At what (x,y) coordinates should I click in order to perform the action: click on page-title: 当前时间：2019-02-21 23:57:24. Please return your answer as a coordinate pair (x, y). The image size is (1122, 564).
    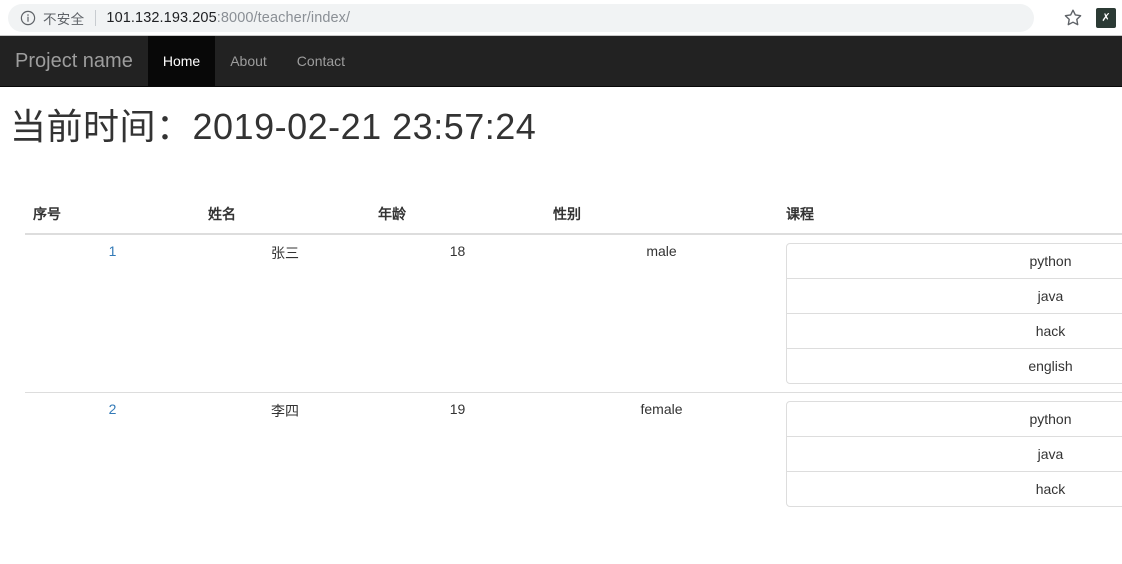
    Looking at the image, I should click on (273, 126).